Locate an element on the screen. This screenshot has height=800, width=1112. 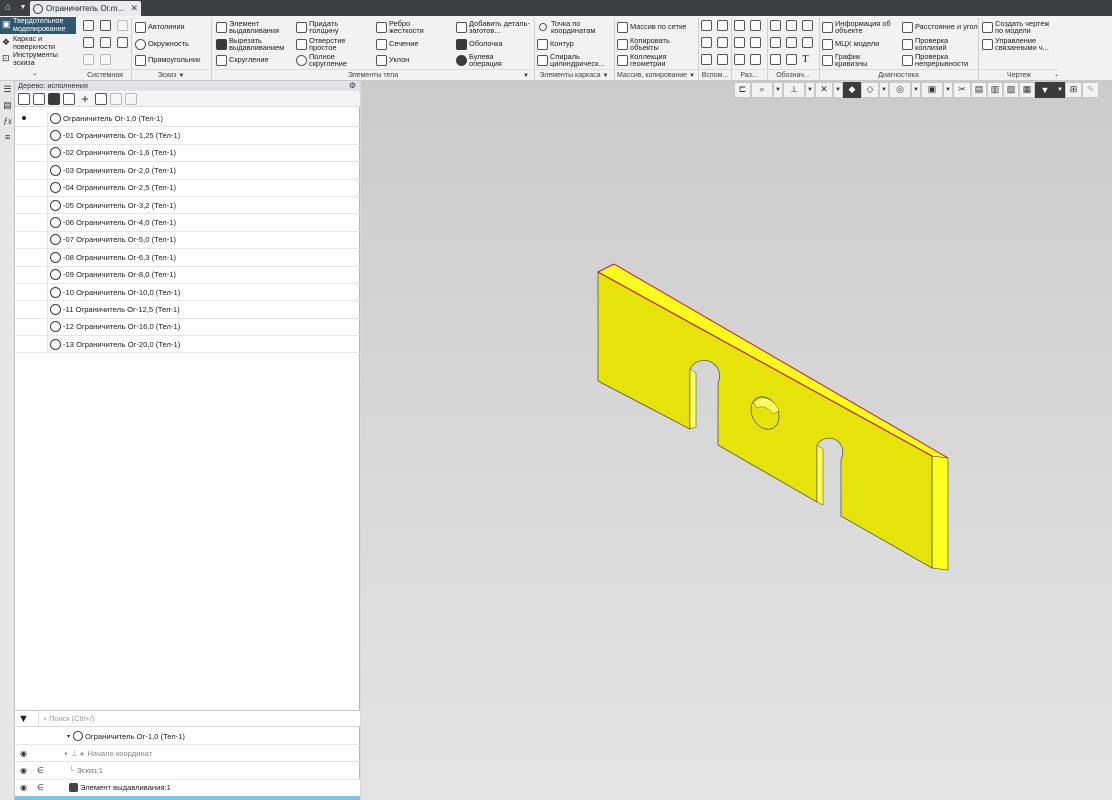
angular-size-icon is located at coordinates (755, 25).